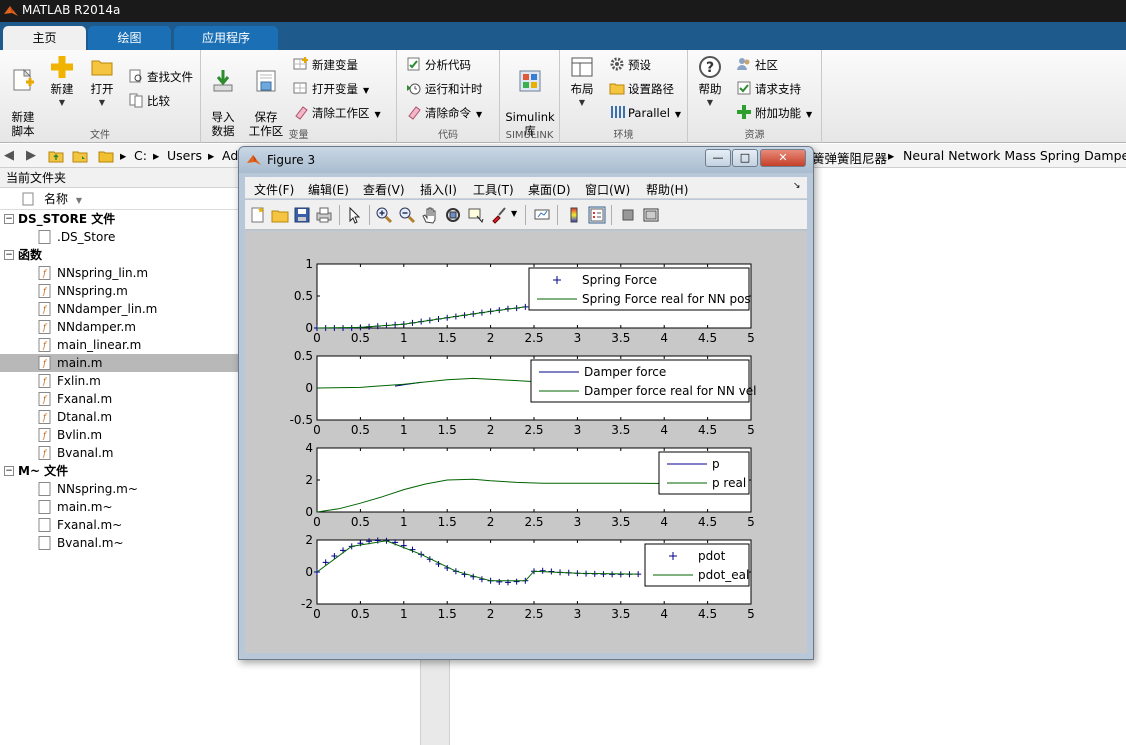 The width and height of the screenshot is (1126, 745). I want to click on crumb-spring-damper-folder: 簧弹簧阻尼器, so click(849, 157).